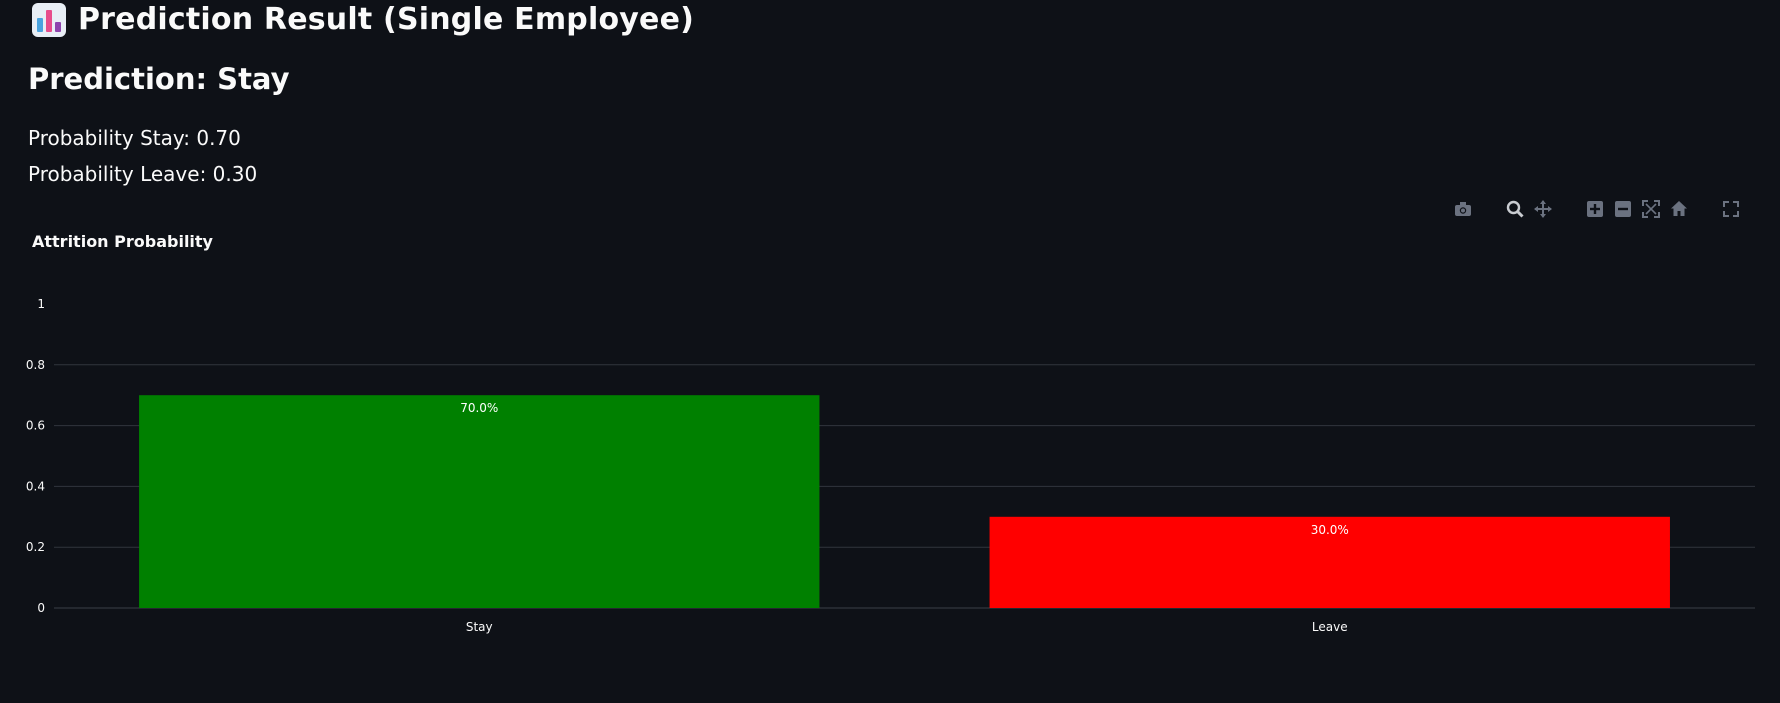 The image size is (1780, 703). Describe the element at coordinates (479, 627) in the screenshot. I see `x-tick-label: Stay` at that location.